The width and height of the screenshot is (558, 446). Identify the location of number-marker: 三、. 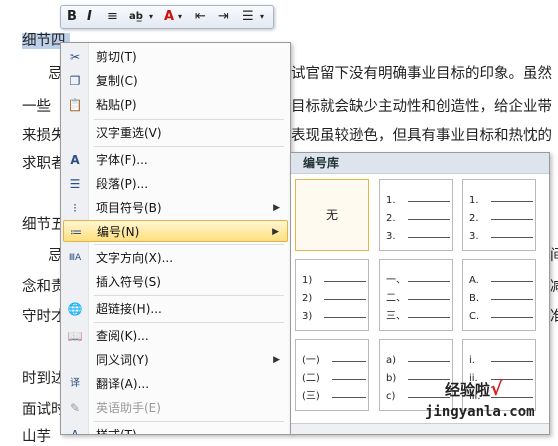
(396, 316).